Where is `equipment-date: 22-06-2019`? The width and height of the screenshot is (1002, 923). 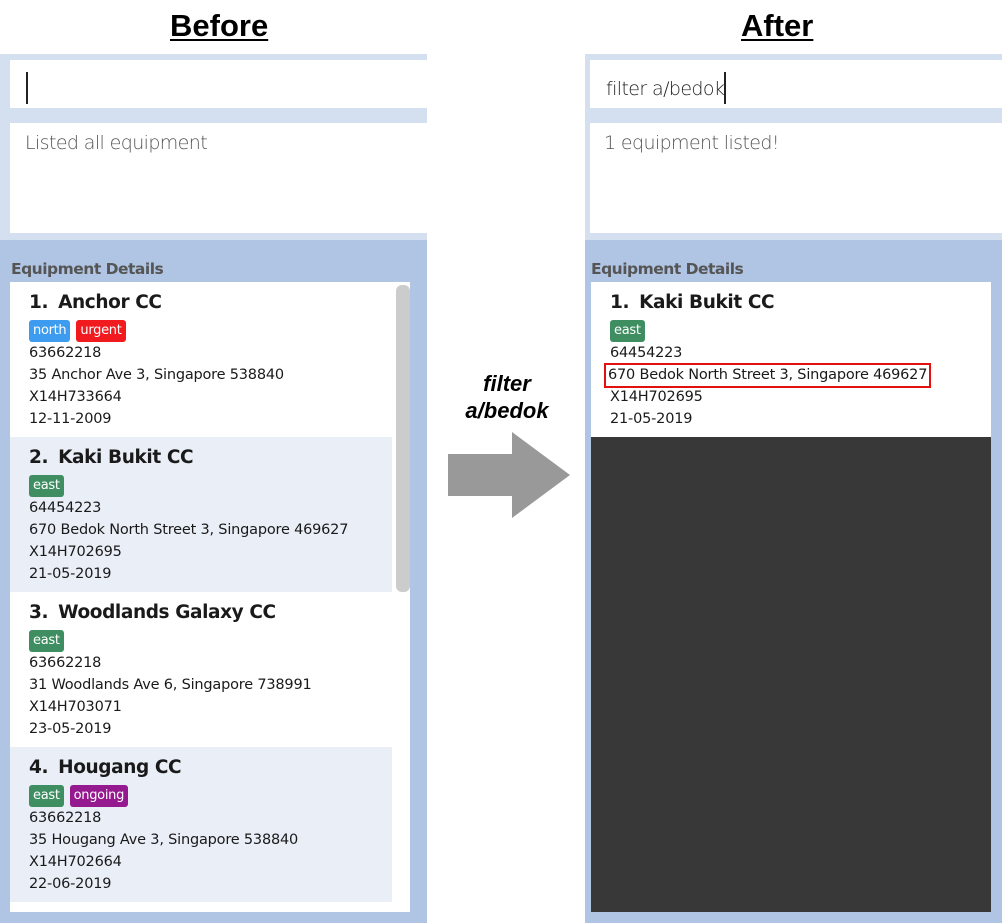 equipment-date: 22-06-2019 is located at coordinates (70, 884).